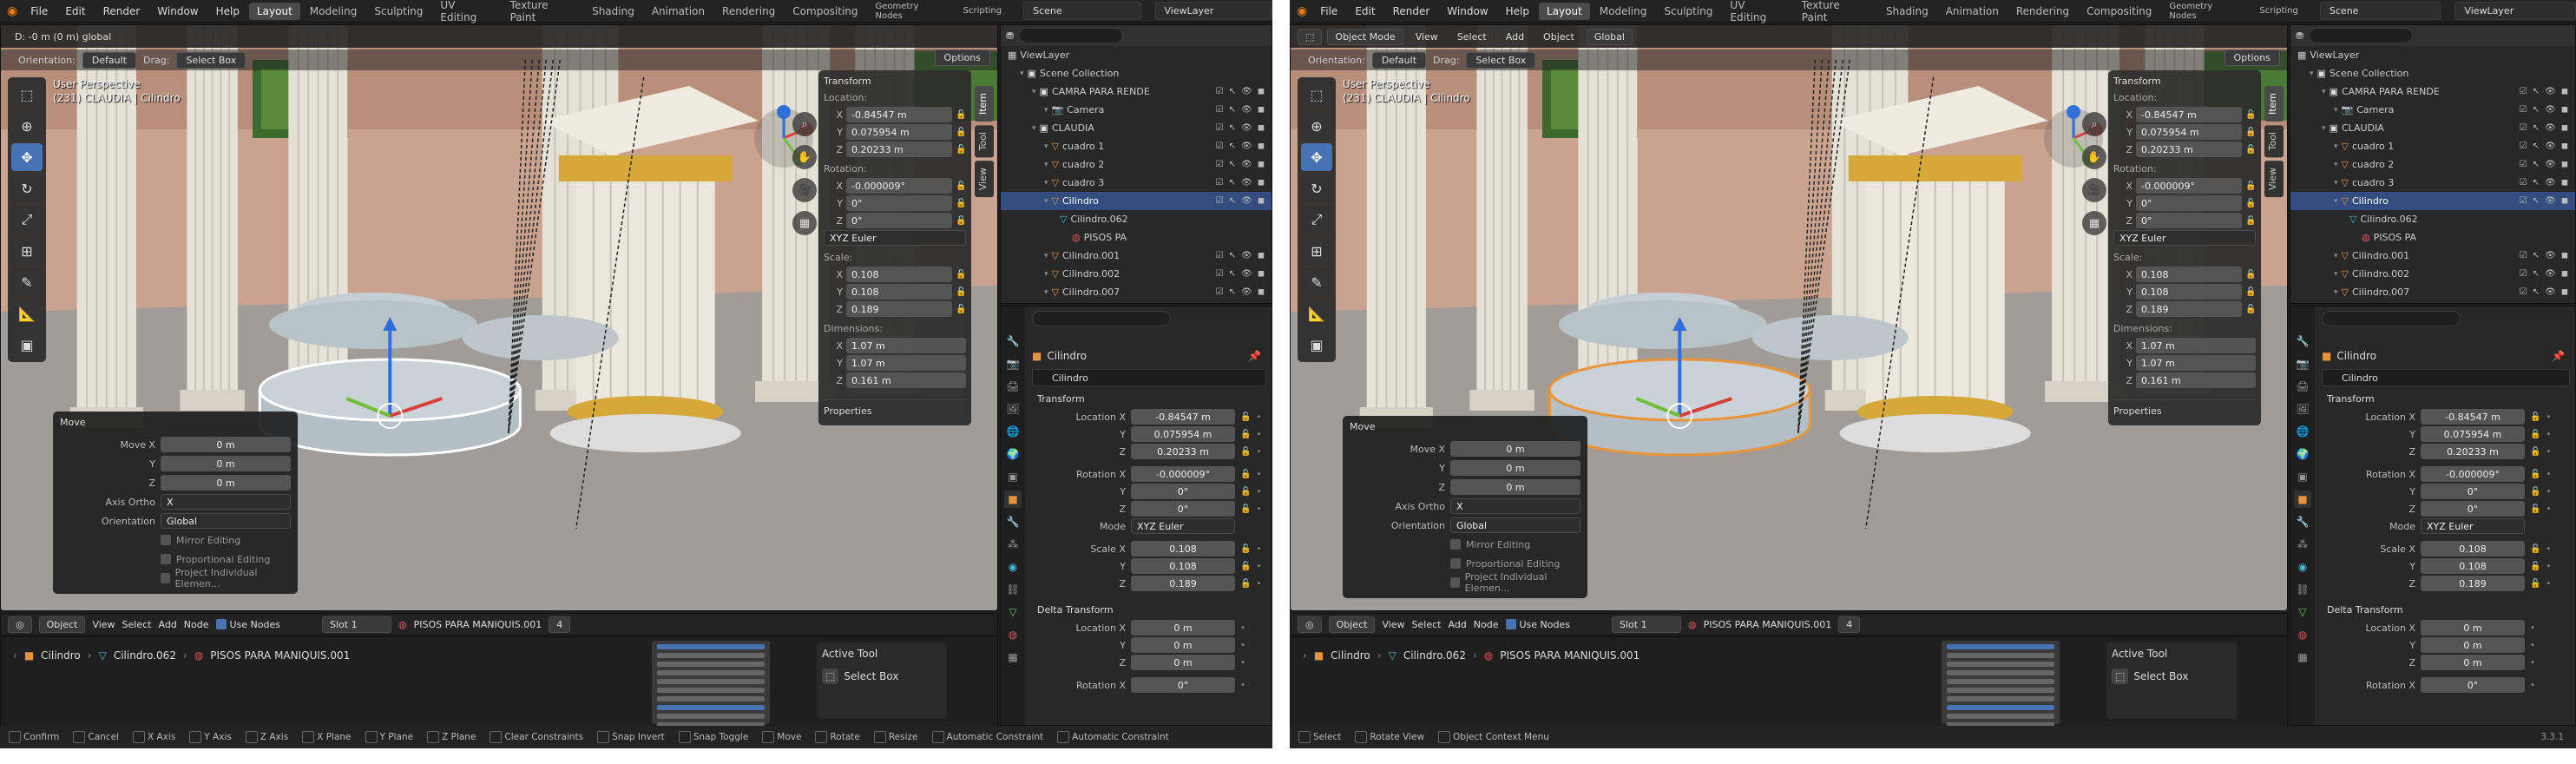  Describe the element at coordinates (2302, 454) in the screenshot. I see `world-tab-icon: 🌍` at that location.